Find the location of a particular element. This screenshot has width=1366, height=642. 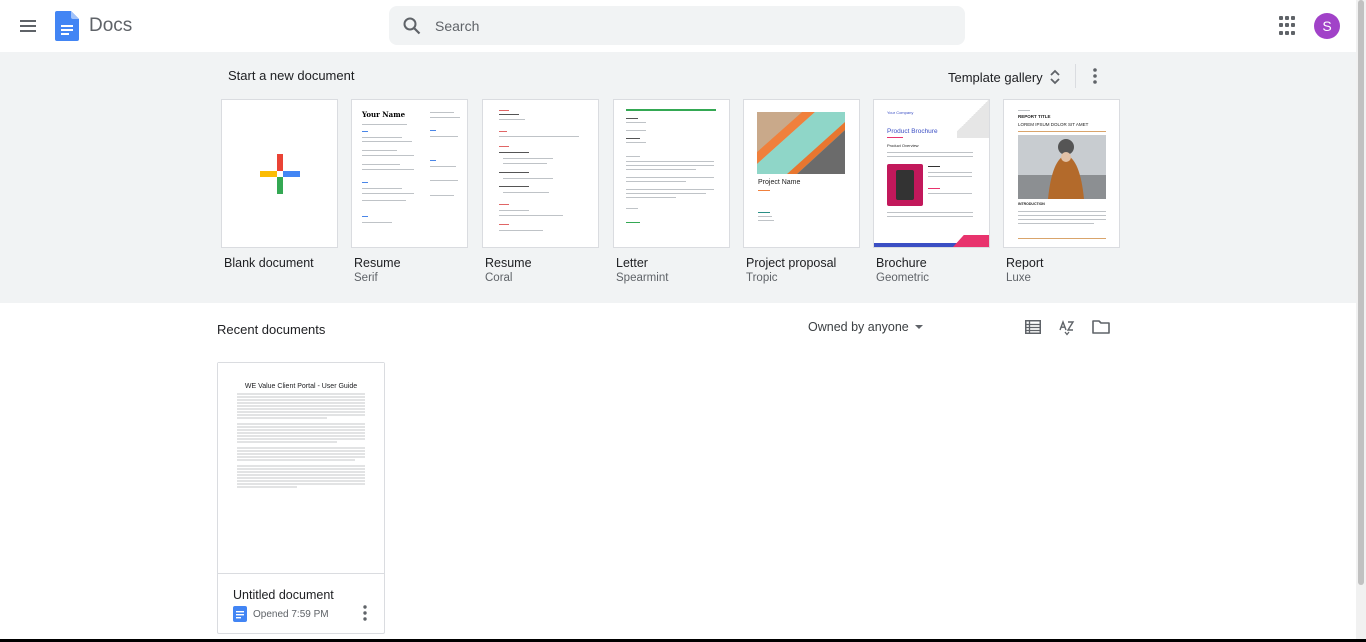

owner-filter-dropdown: Owned by anyone is located at coordinates (865, 327).